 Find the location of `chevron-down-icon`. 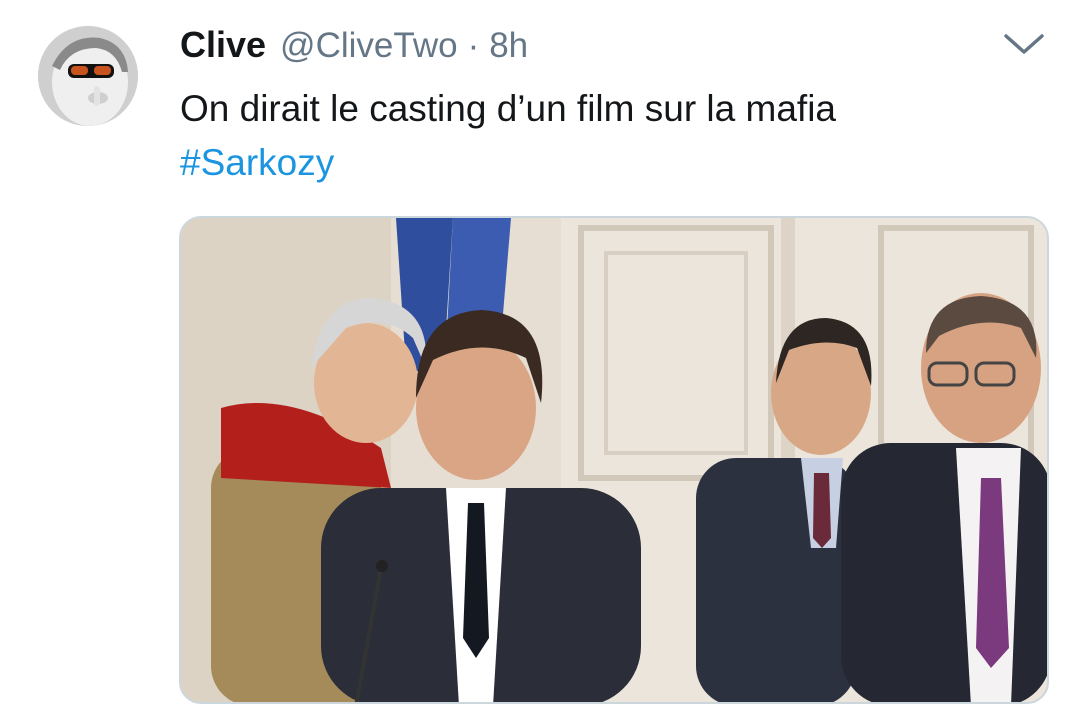

chevron-down-icon is located at coordinates (1024, 44).